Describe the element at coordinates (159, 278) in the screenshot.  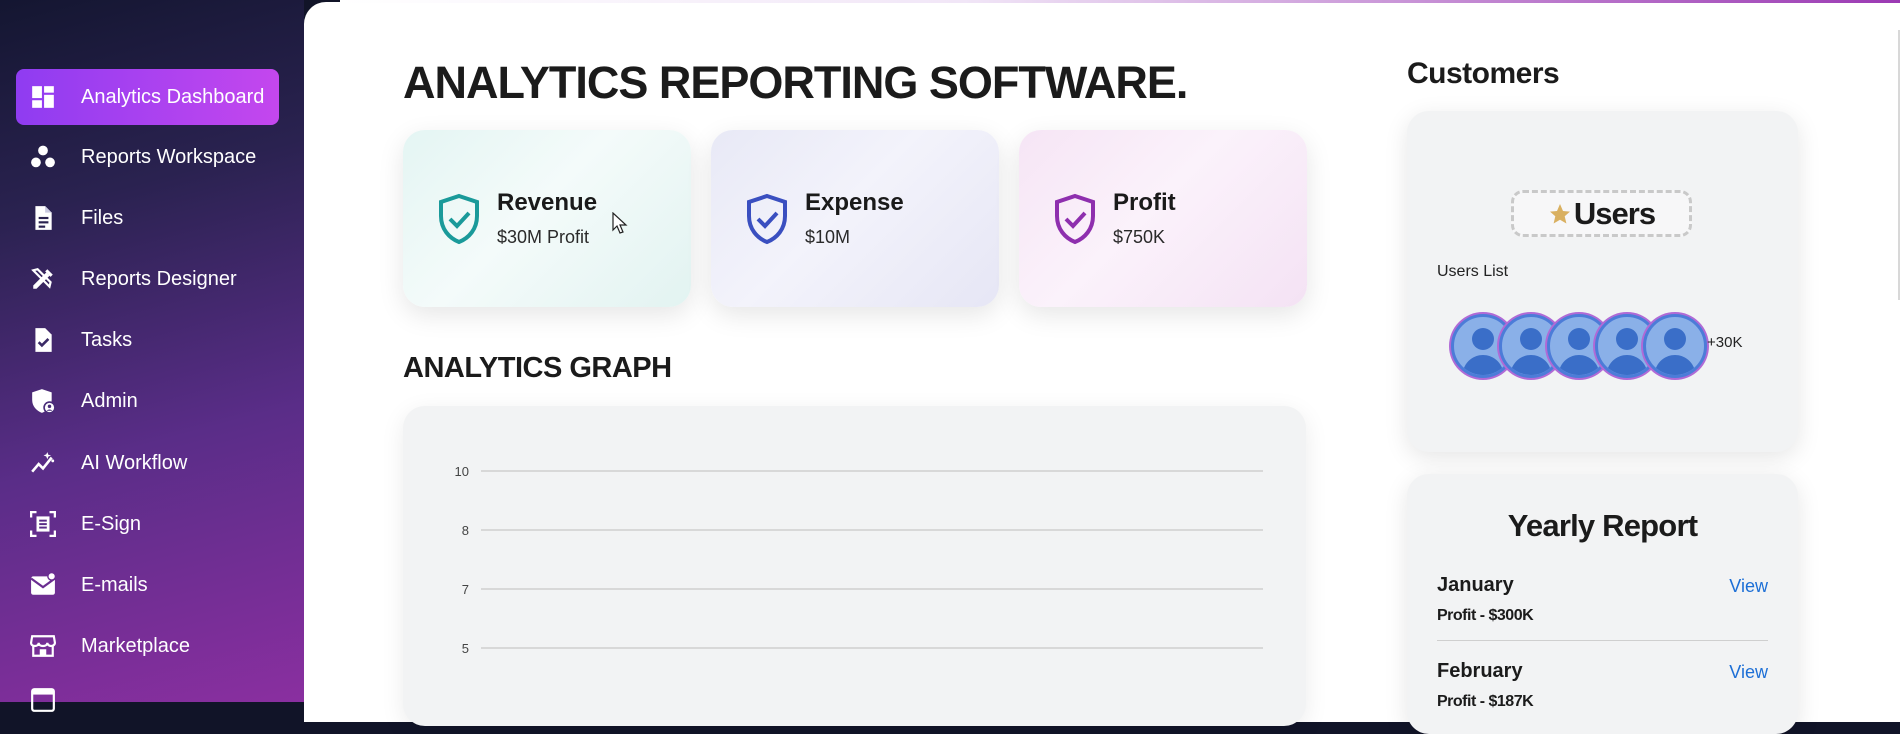
I see `sidebar-item-label: Reports Designer` at that location.